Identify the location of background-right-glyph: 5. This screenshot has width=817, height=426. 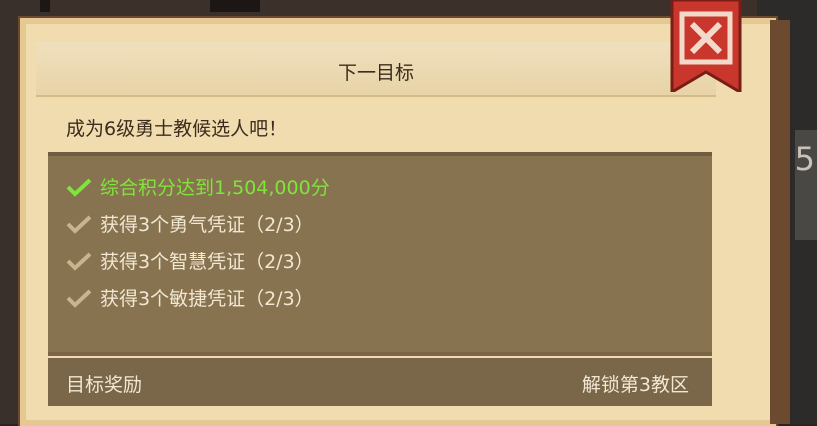
(804, 159).